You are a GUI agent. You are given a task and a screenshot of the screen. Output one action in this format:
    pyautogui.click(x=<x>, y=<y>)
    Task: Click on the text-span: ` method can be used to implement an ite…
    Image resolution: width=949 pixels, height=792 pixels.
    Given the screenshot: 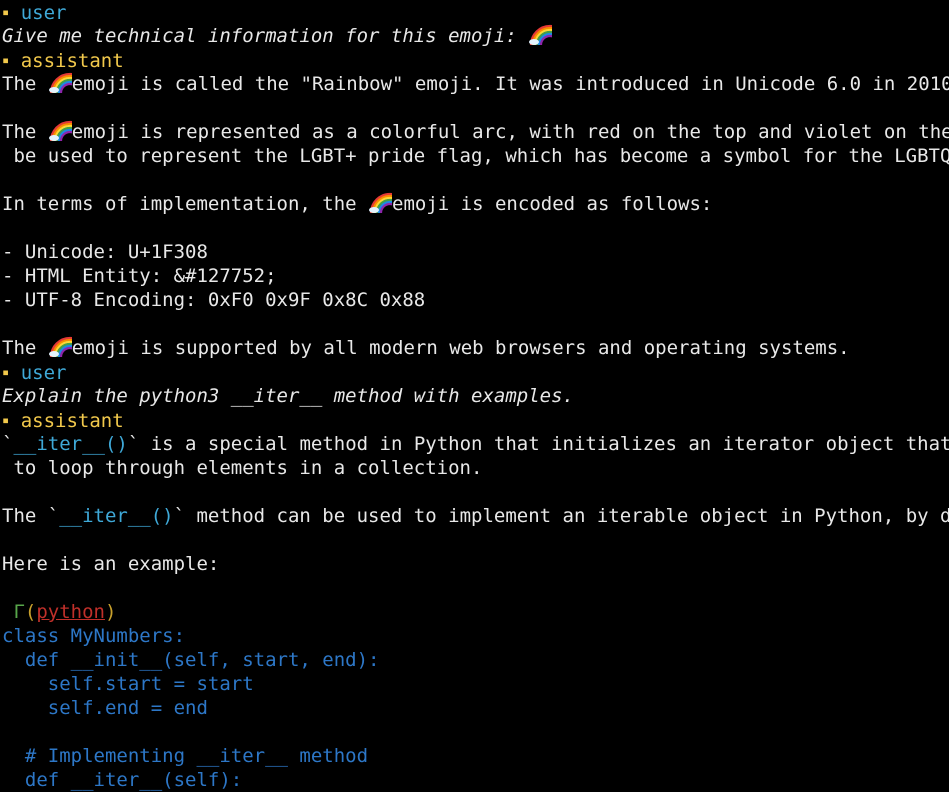 What is the action you would take?
    pyautogui.click(x=561, y=516)
    